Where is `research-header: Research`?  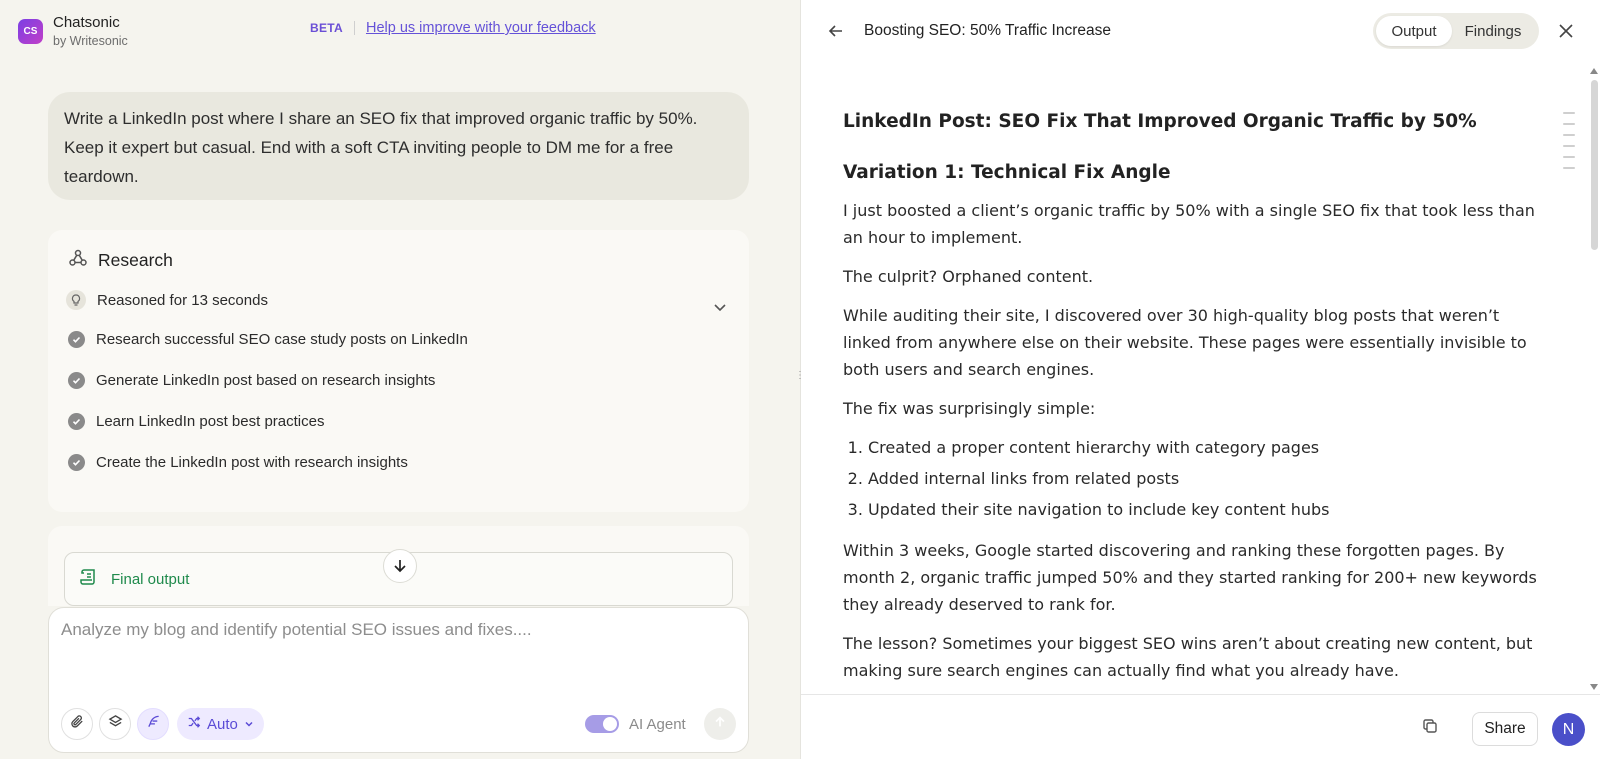
research-header: Research is located at coordinates (120, 260).